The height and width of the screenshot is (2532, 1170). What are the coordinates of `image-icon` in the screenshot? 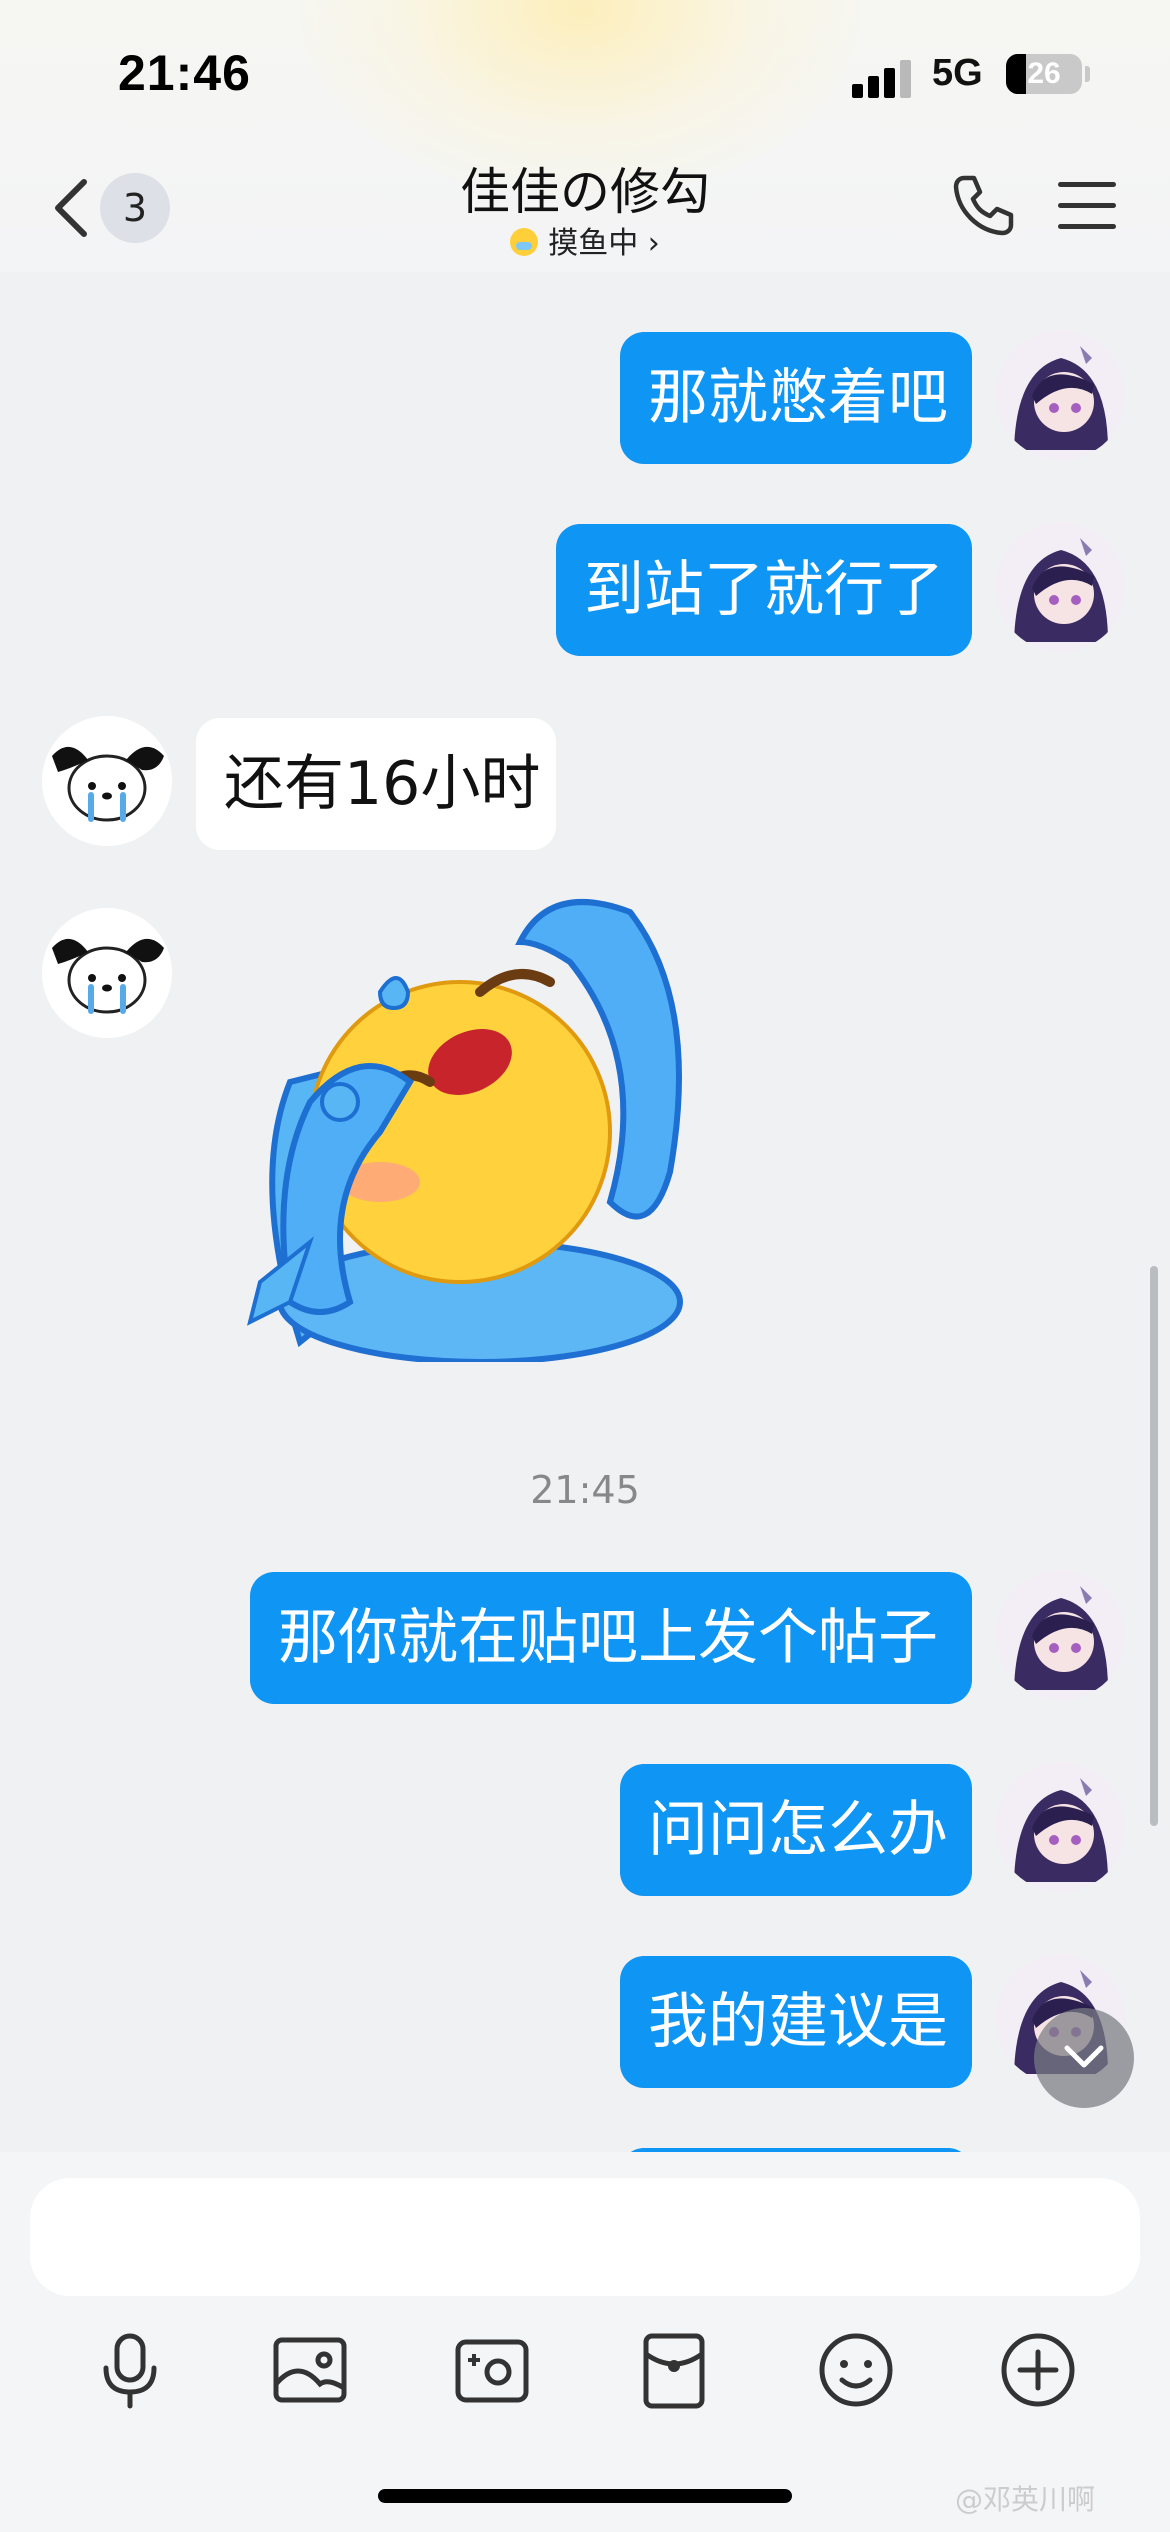 It's located at (310, 2370).